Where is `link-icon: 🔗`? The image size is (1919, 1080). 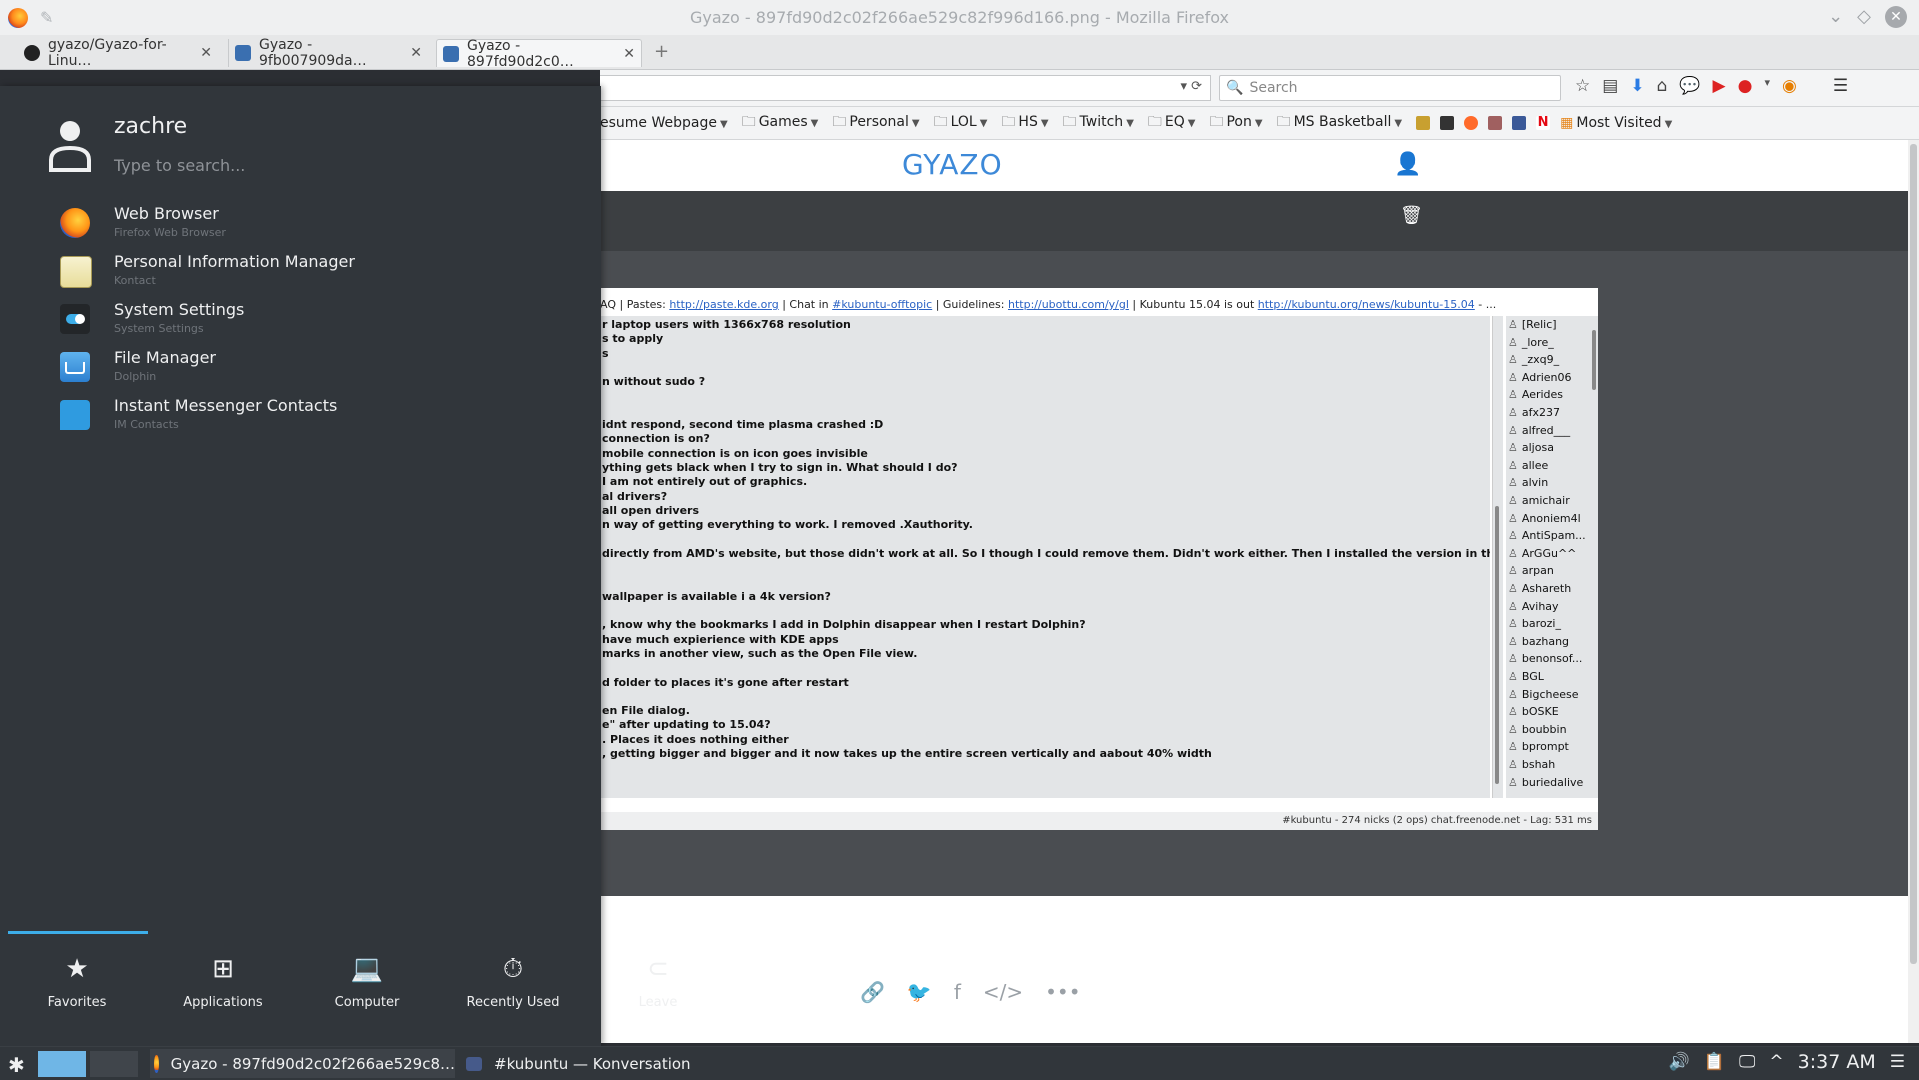 link-icon: 🔗 is located at coordinates (872, 992).